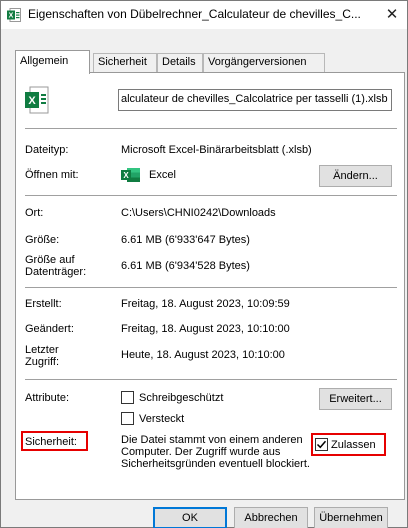 This screenshot has height=528, width=408. Describe the element at coordinates (351, 517) in the screenshot. I see `apply-button: Übernehmen` at that location.